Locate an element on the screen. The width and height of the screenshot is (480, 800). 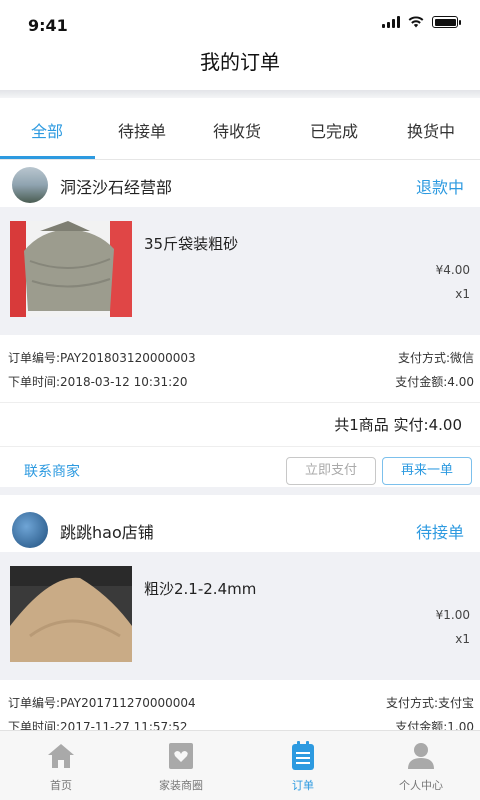
shop-name: 洞泾沙石经营部 is located at coordinates (116, 187).